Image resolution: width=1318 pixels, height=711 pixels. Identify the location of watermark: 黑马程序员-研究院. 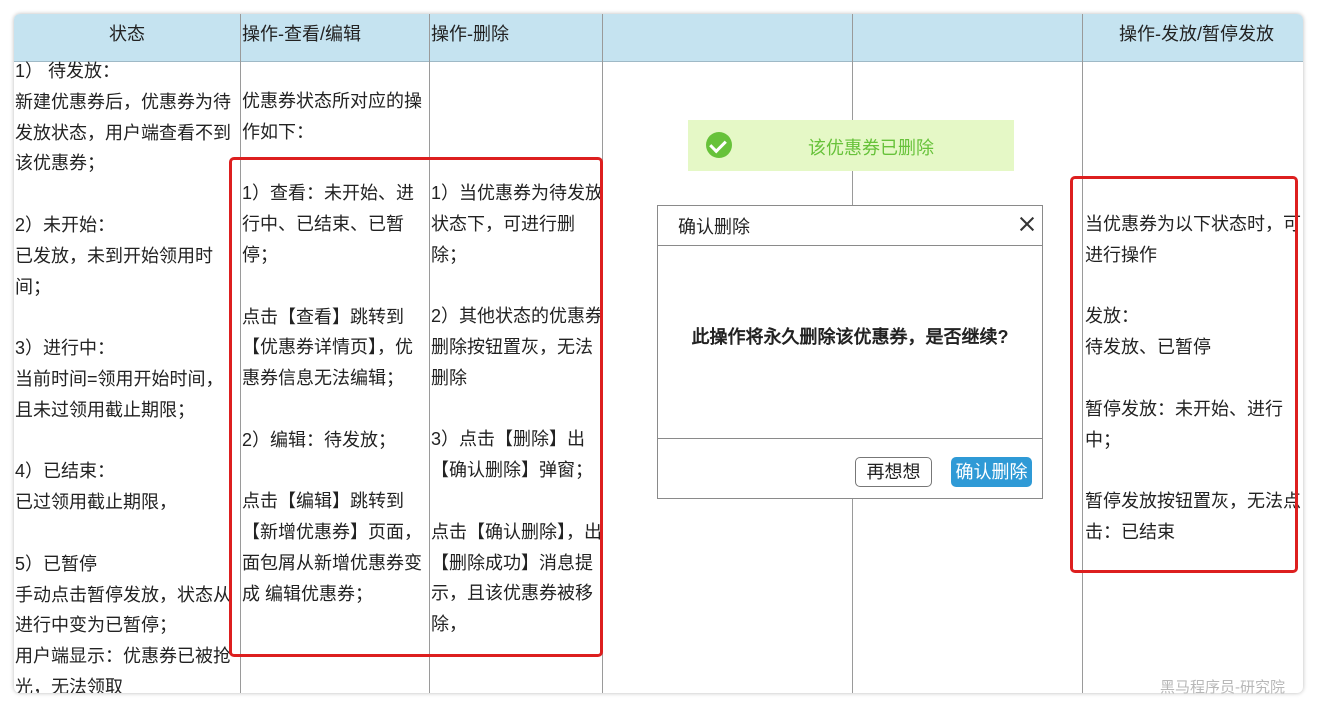
(1222, 687).